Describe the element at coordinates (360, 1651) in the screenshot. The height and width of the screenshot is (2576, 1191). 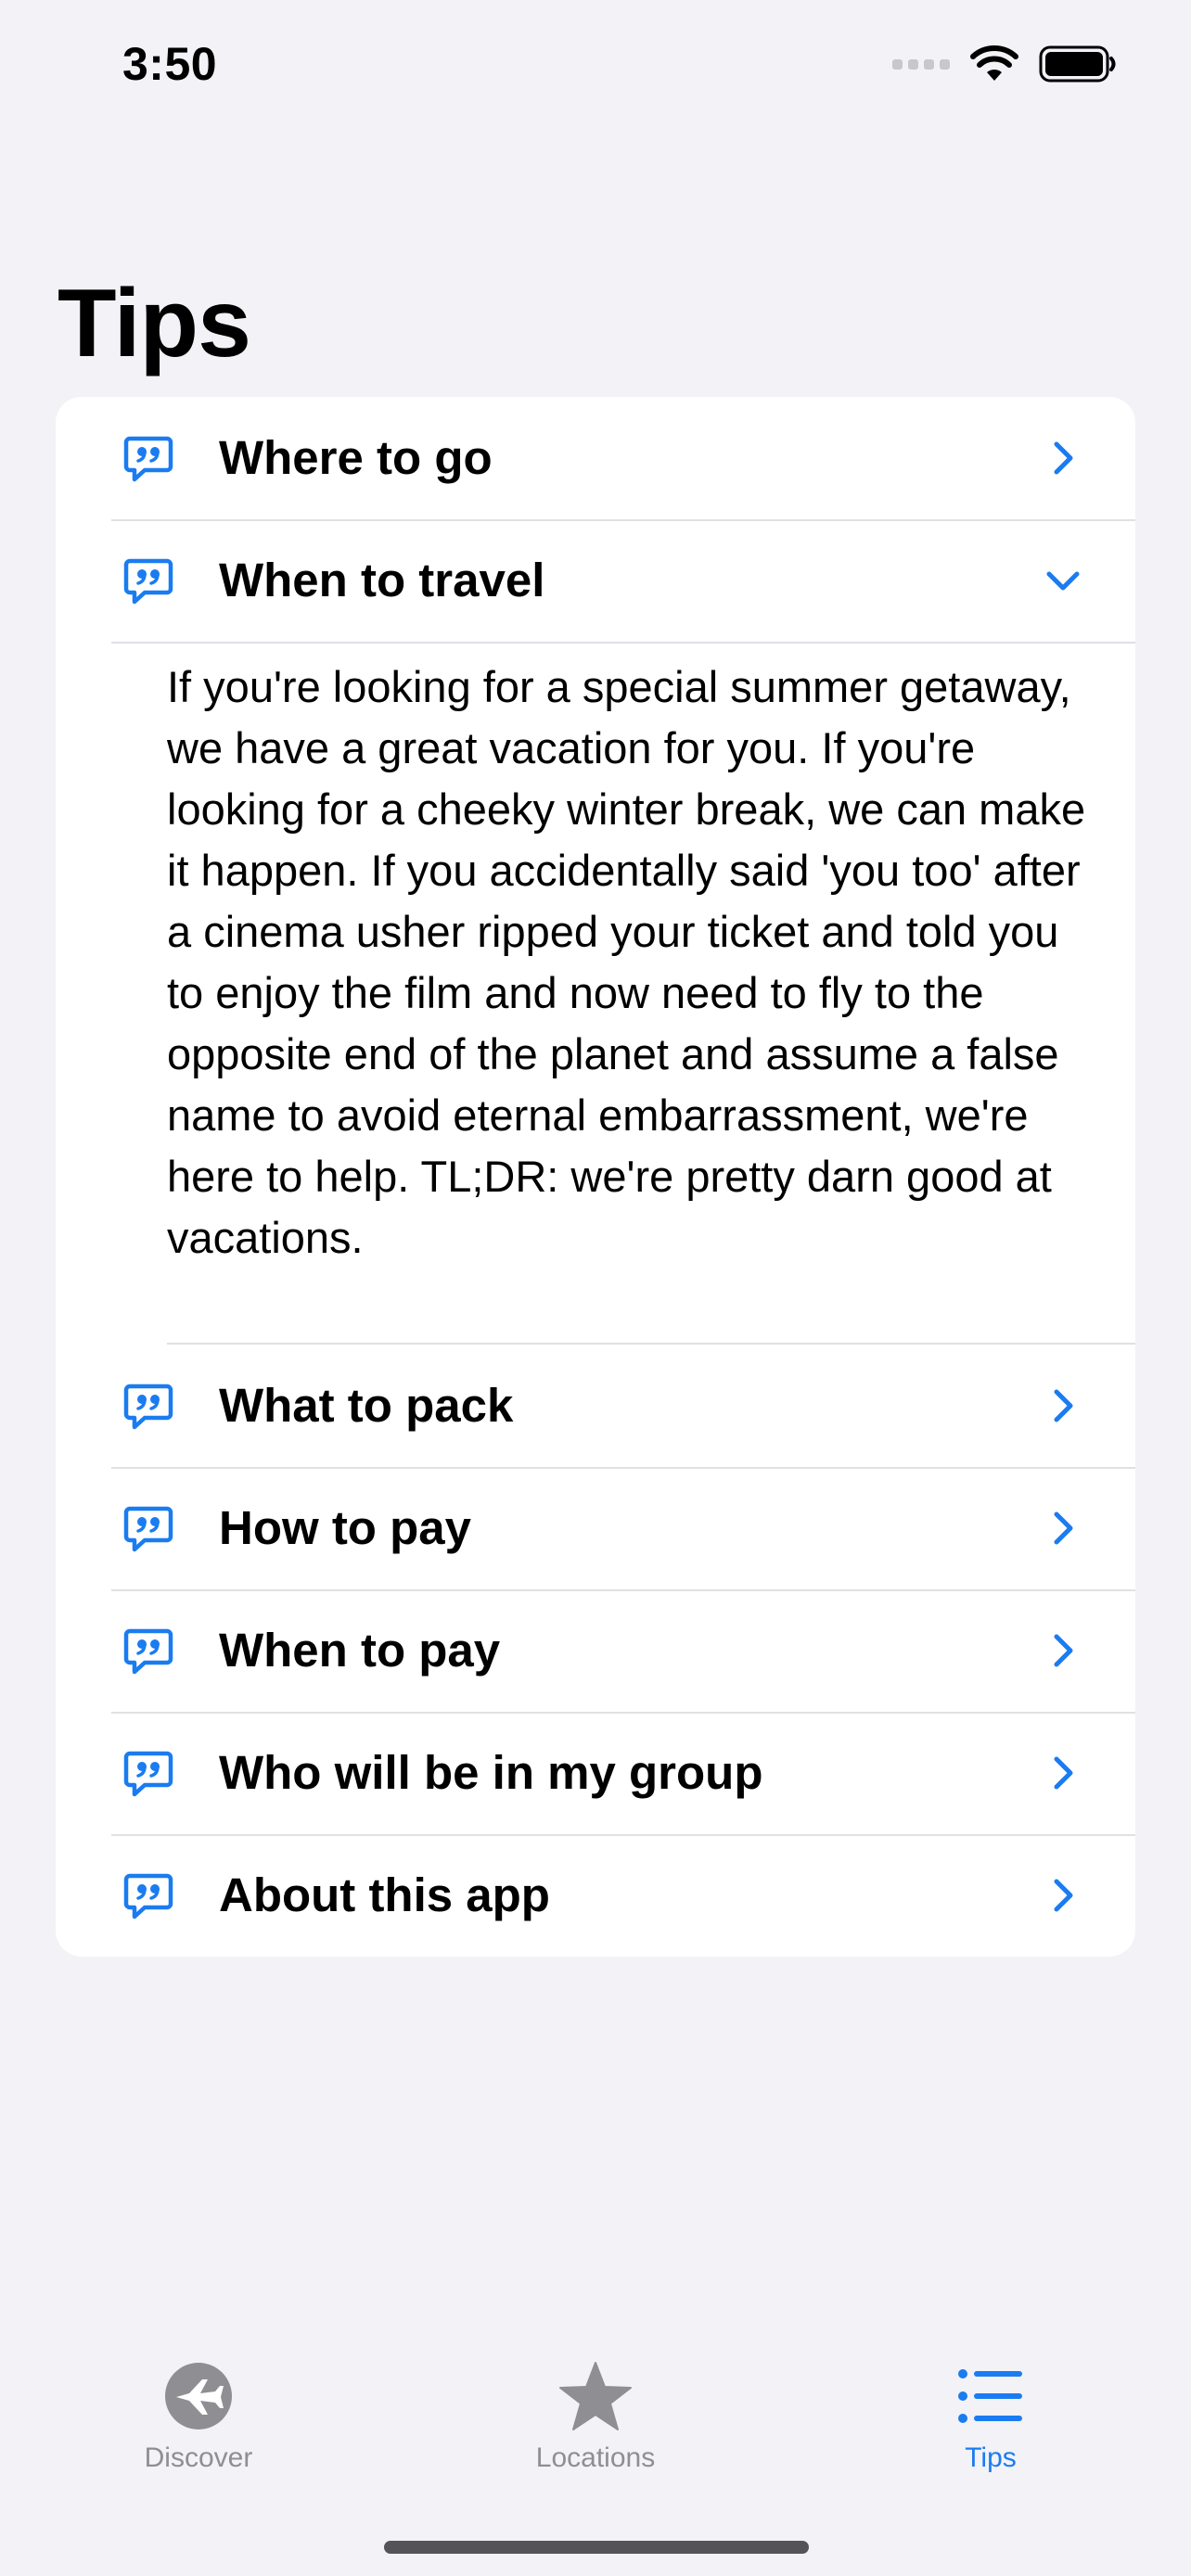
I see `tip-label: When to pay` at that location.